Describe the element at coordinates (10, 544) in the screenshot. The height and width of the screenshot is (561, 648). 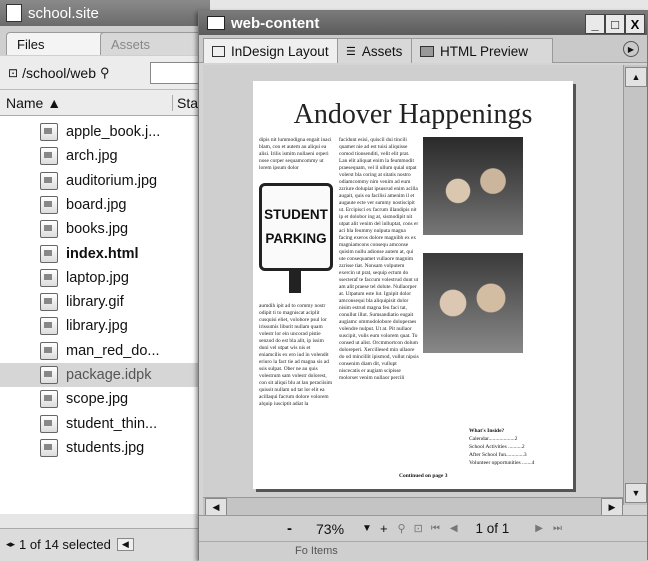
I see `scroll-arrows-icon: ◂▸` at that location.